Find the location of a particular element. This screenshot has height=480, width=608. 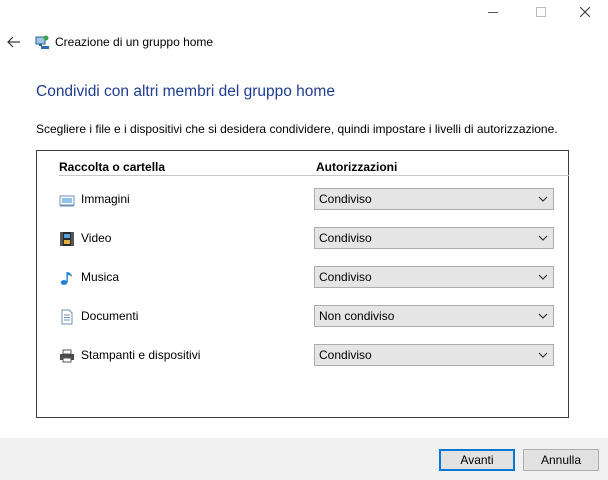

minimize-icon is located at coordinates (493, 12).